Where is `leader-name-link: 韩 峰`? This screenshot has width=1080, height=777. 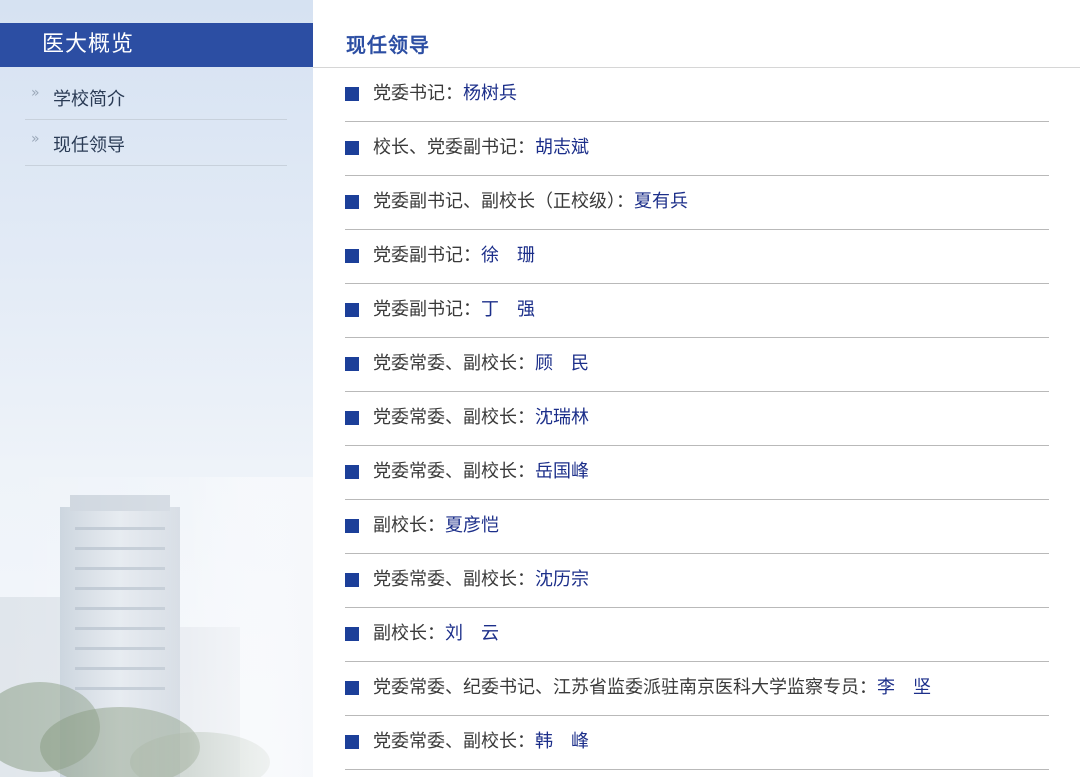
leader-name-link: 韩 峰 is located at coordinates (562, 741).